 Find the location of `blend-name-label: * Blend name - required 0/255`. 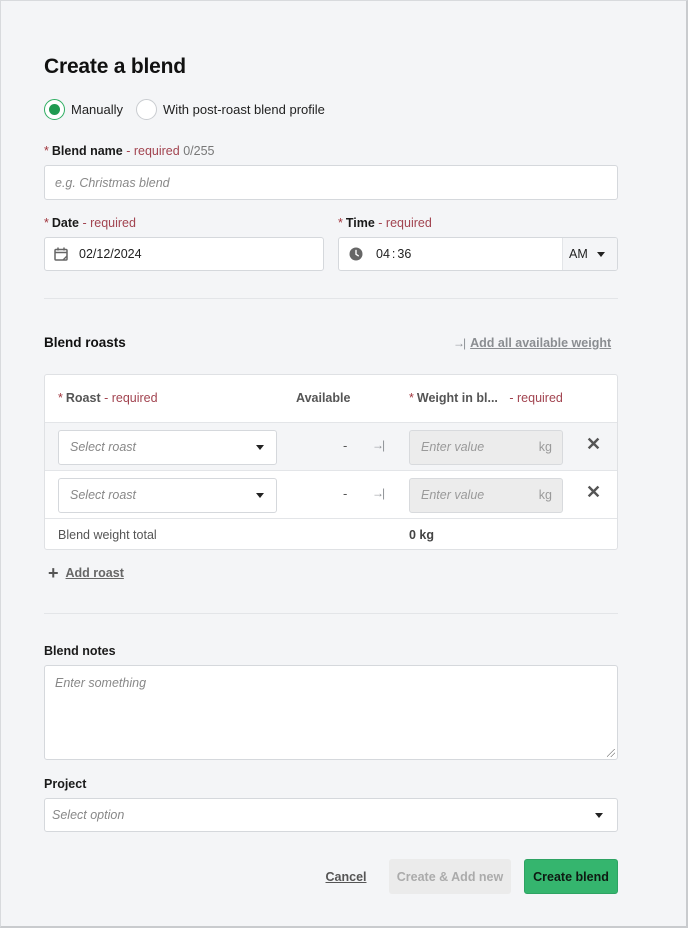

blend-name-label: * Blend name - required 0/255 is located at coordinates (129, 151).